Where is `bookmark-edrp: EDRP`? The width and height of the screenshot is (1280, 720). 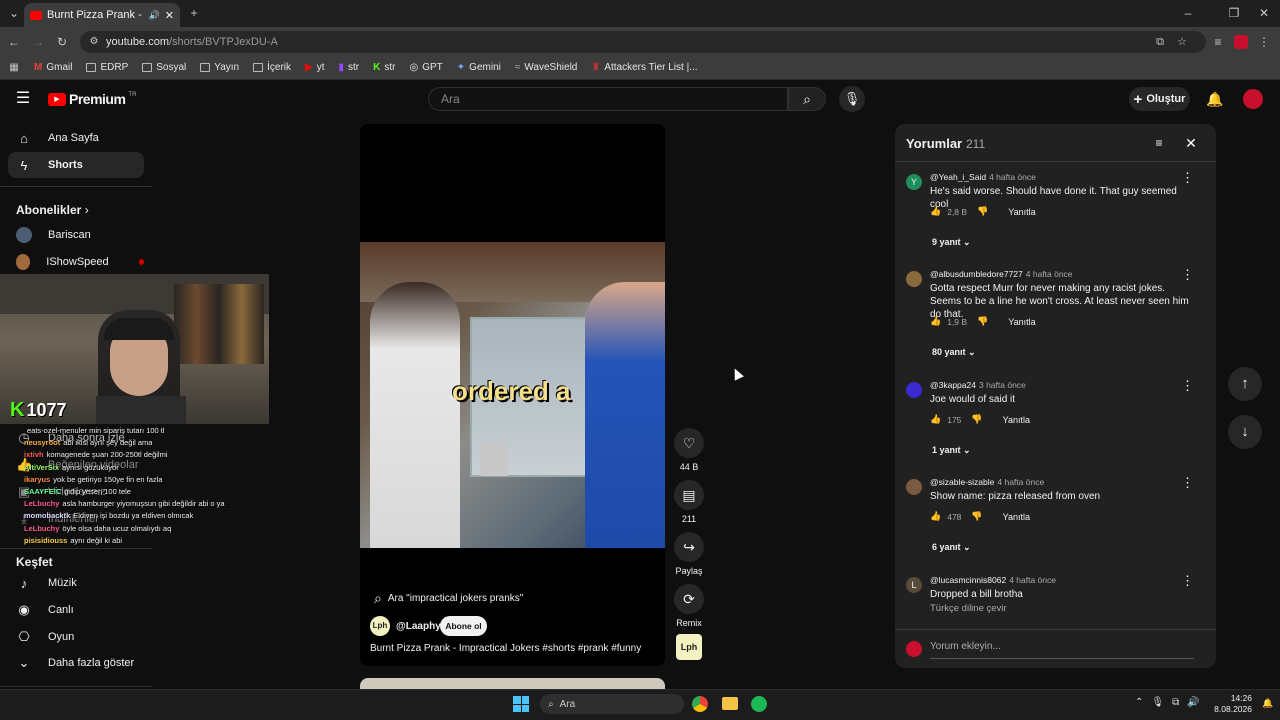 bookmark-edrp: EDRP is located at coordinates (107, 67).